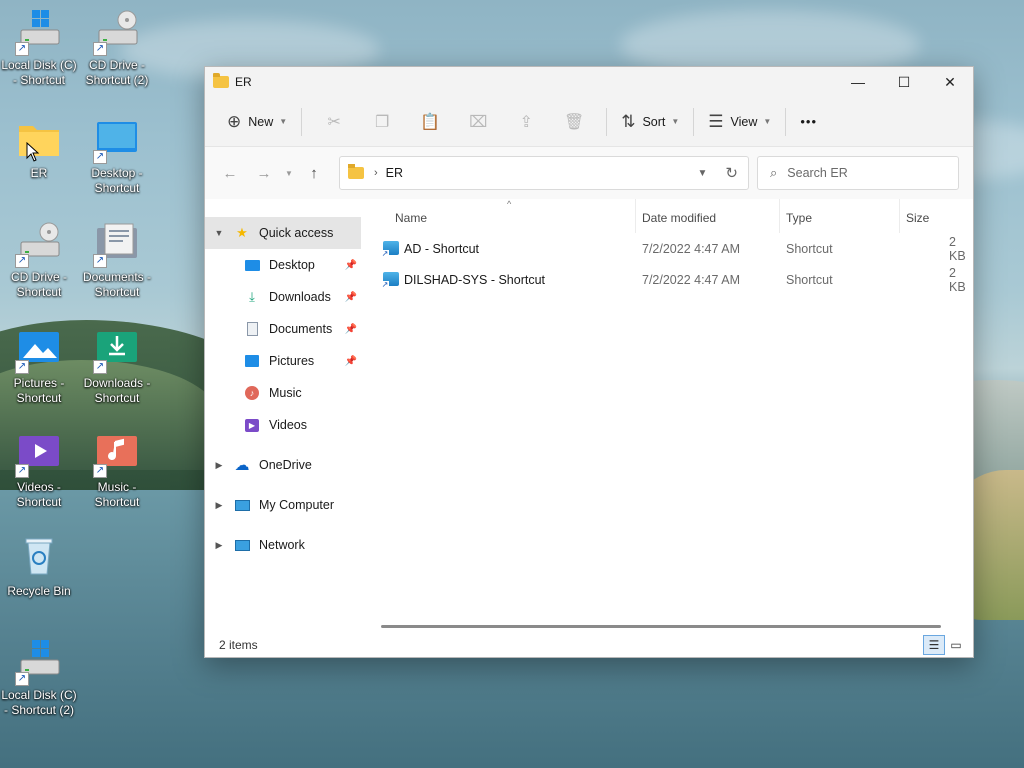  Describe the element at coordinates (858, 82) in the screenshot. I see `minimize-button: —` at that location.